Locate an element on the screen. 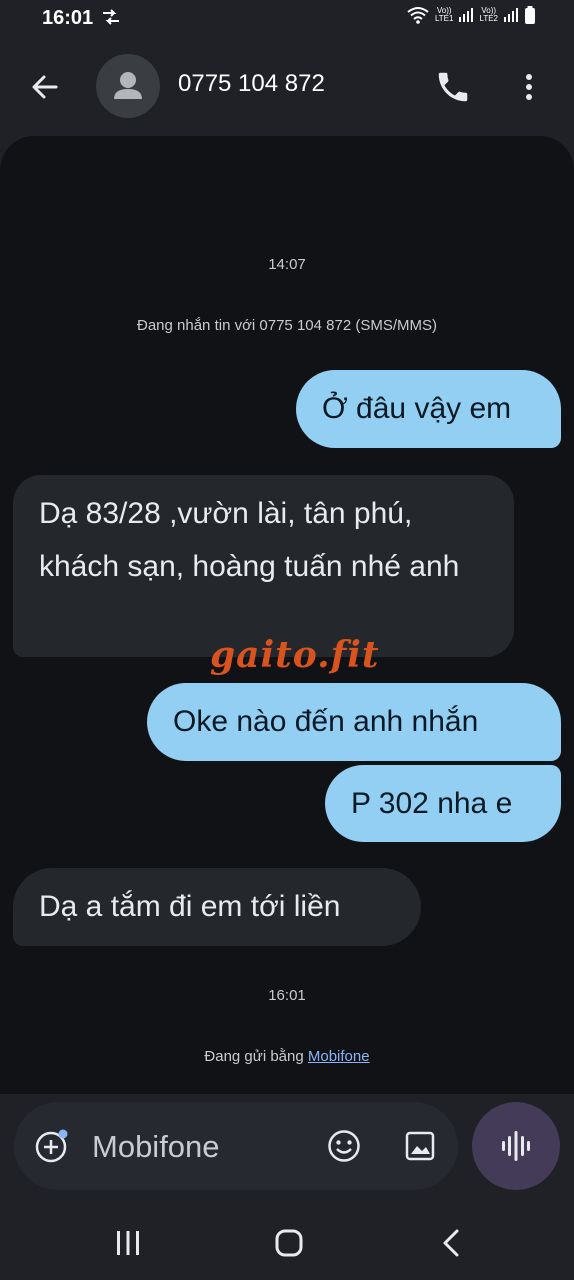 This screenshot has width=574, height=1280. sending-info: Đang gửi bằng Mobifone is located at coordinates (287, 1056).